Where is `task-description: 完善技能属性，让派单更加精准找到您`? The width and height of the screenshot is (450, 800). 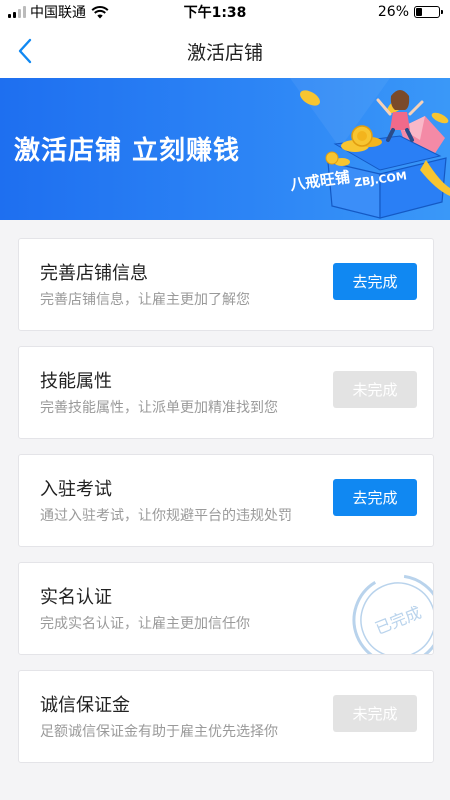 task-description: 完善技能属性，让派单更加精准找到您 is located at coordinates (159, 408).